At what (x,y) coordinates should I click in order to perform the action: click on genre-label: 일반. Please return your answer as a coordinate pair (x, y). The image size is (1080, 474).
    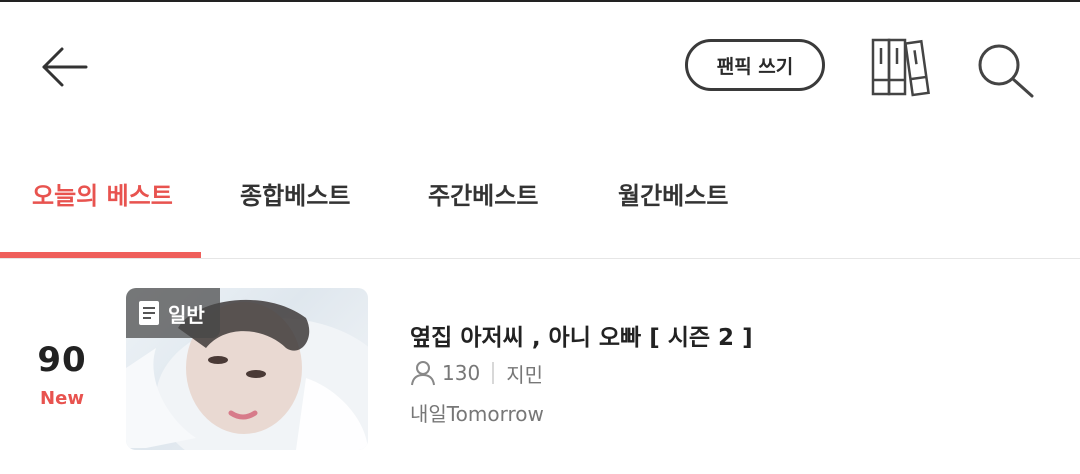
    Looking at the image, I should click on (186, 314).